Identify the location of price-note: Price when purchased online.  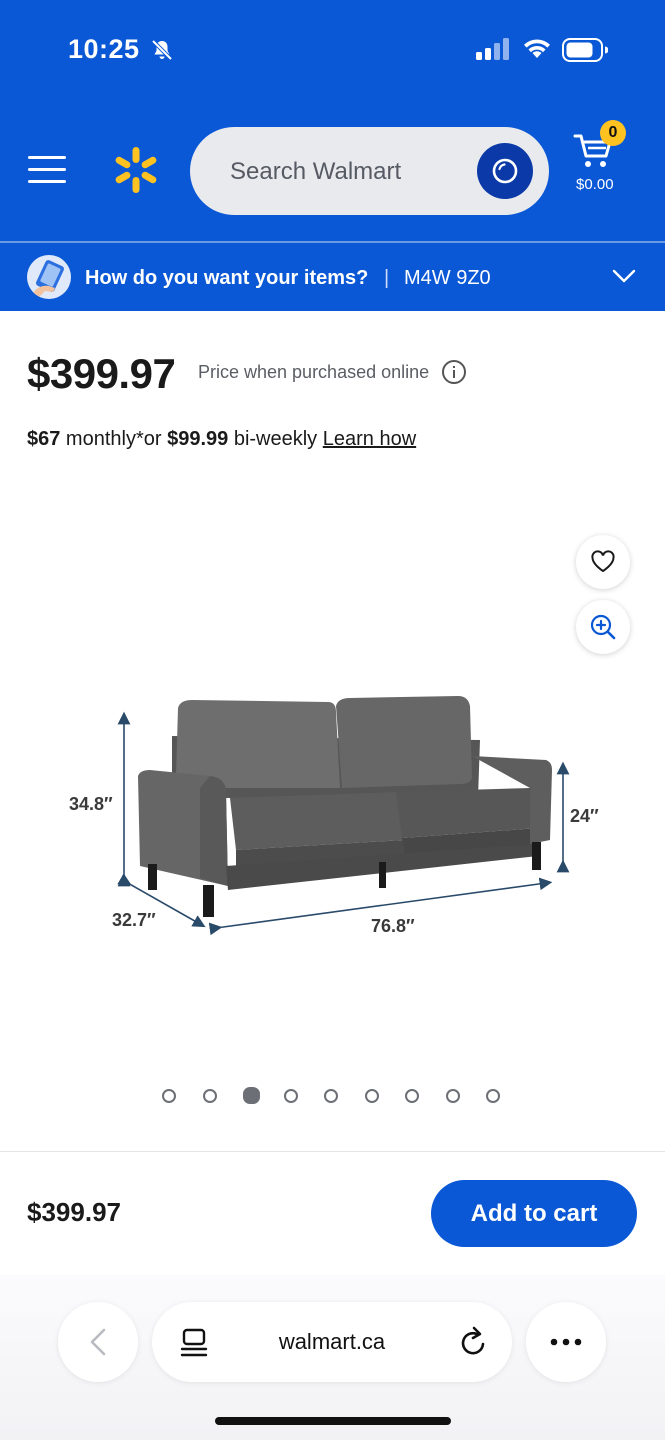
(314, 372).